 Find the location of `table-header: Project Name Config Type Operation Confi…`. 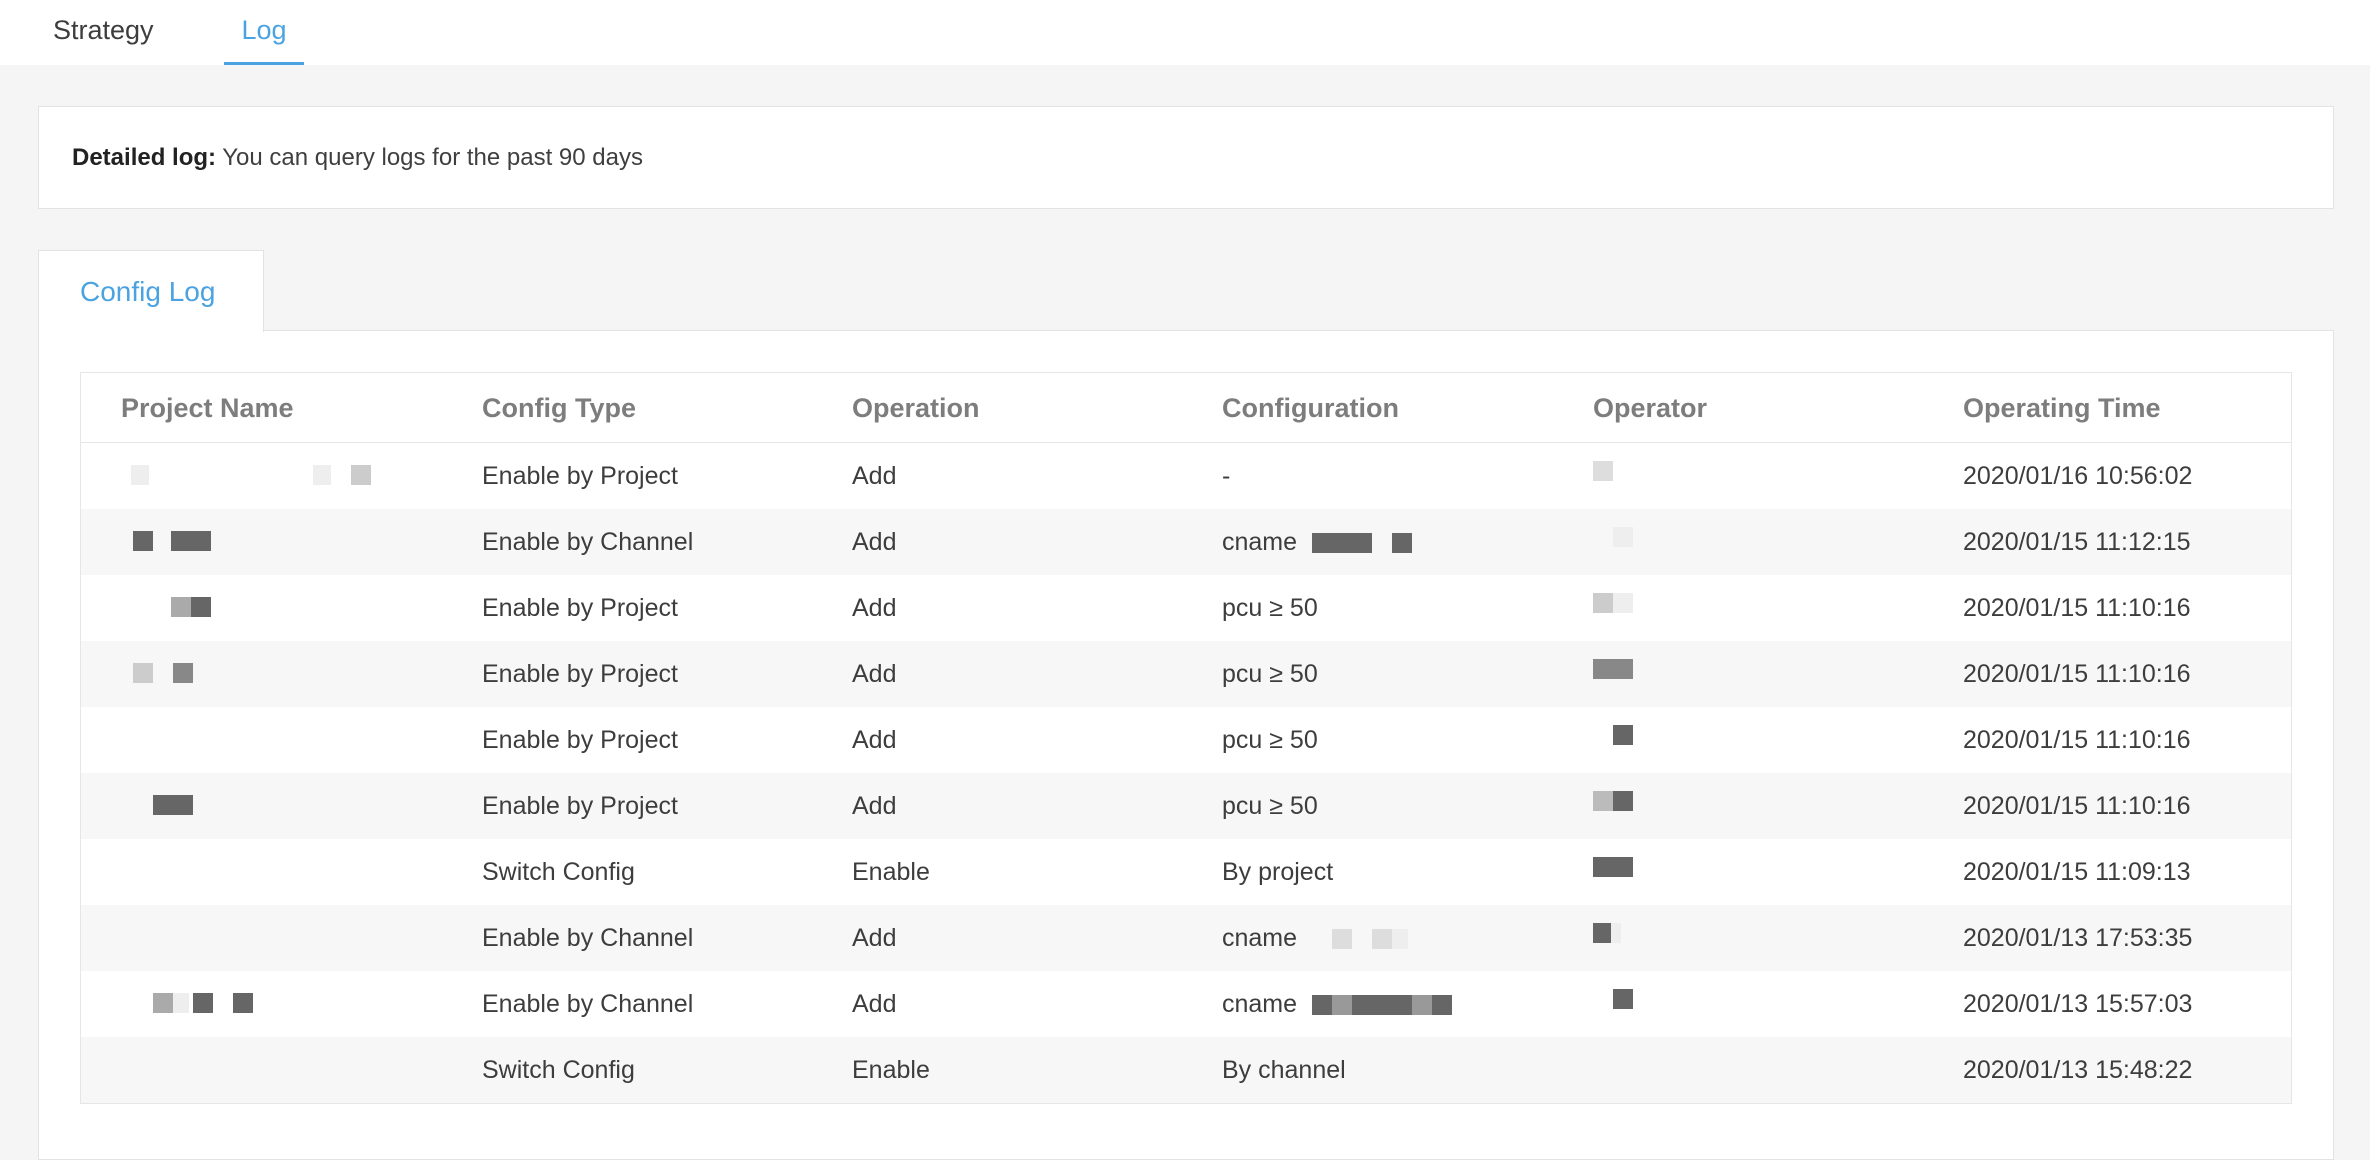

table-header: Project Name Config Type Operation Confi… is located at coordinates (1186, 408).